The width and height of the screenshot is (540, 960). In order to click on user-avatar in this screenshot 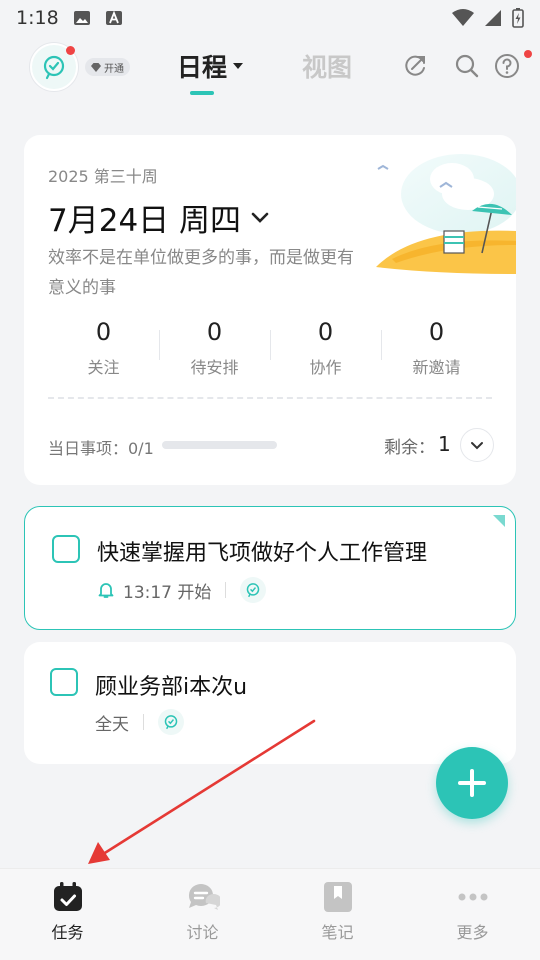, I will do `click(54, 67)`.